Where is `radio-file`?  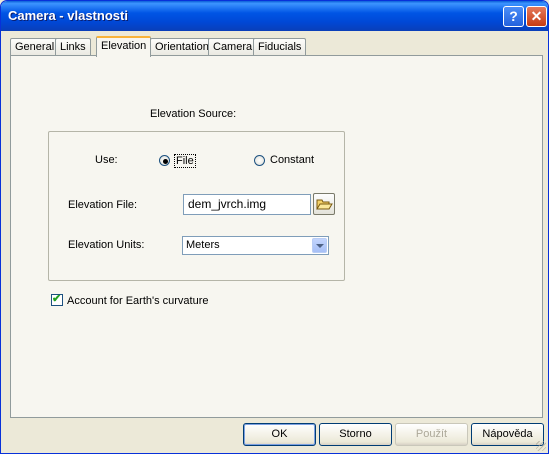
radio-file is located at coordinates (164, 160).